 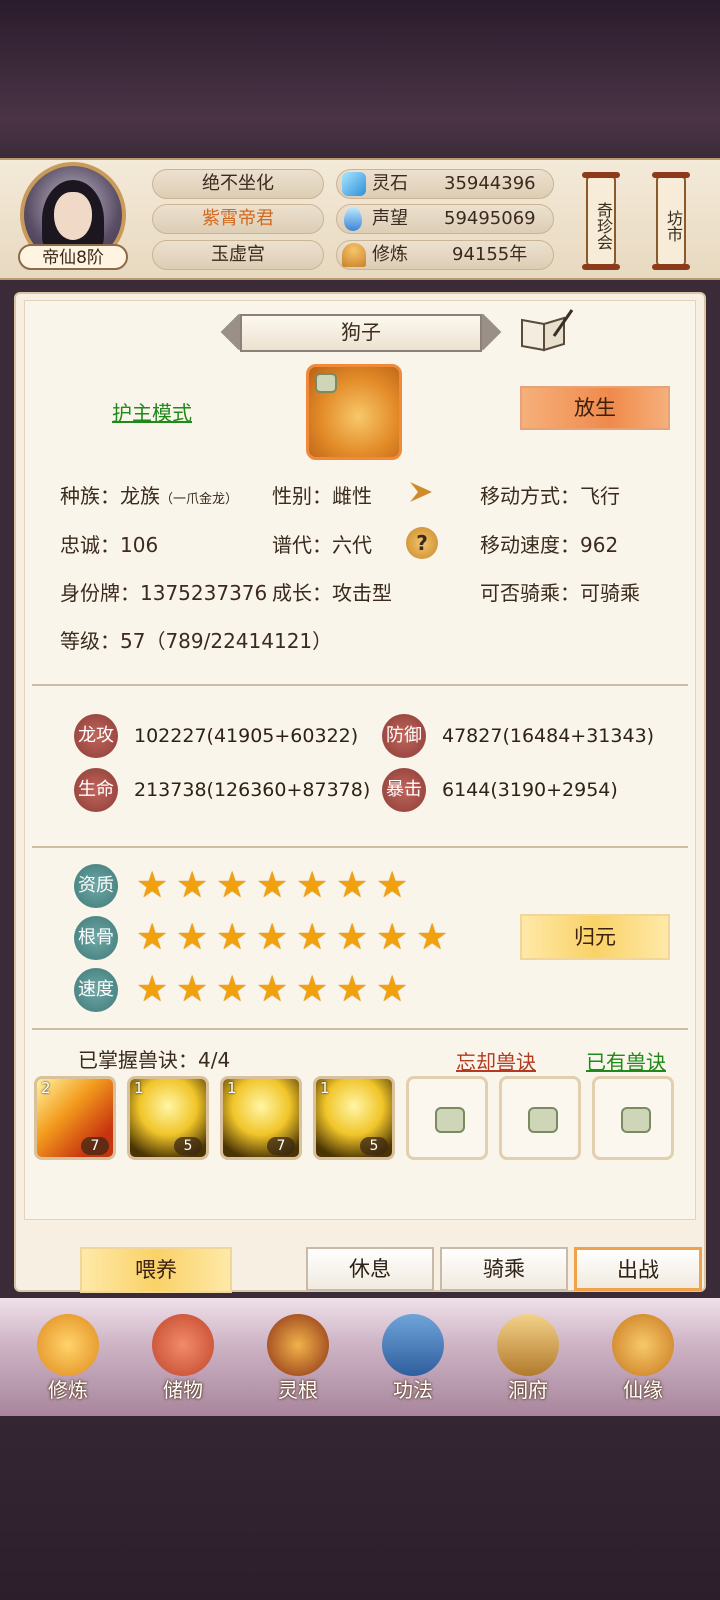 What do you see at coordinates (422, 543) in the screenshot?
I see `help-icon: ?` at bounding box center [422, 543].